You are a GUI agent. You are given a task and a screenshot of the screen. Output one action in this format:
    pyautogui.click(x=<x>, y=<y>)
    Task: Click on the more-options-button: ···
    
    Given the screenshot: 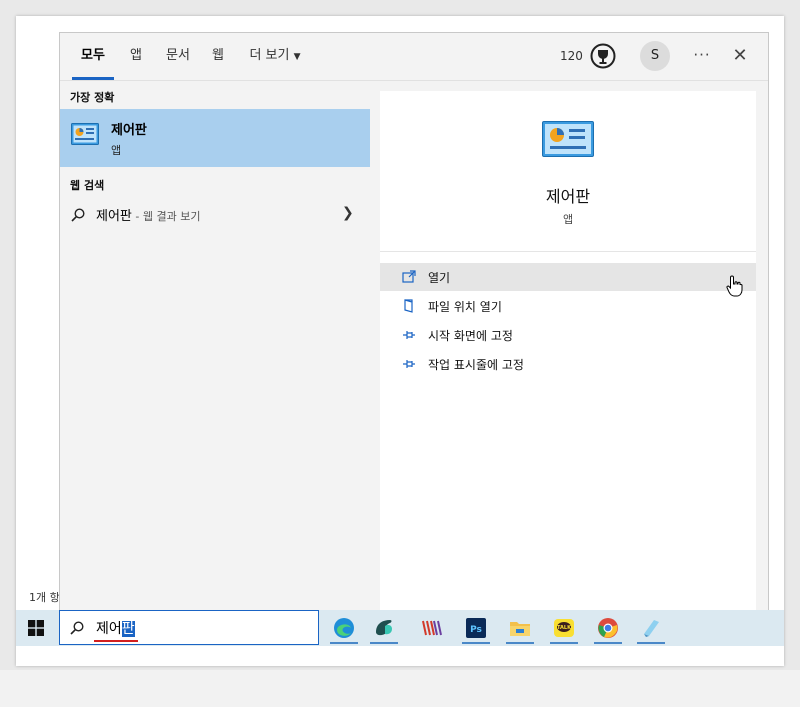 What is the action you would take?
    pyautogui.click(x=702, y=56)
    